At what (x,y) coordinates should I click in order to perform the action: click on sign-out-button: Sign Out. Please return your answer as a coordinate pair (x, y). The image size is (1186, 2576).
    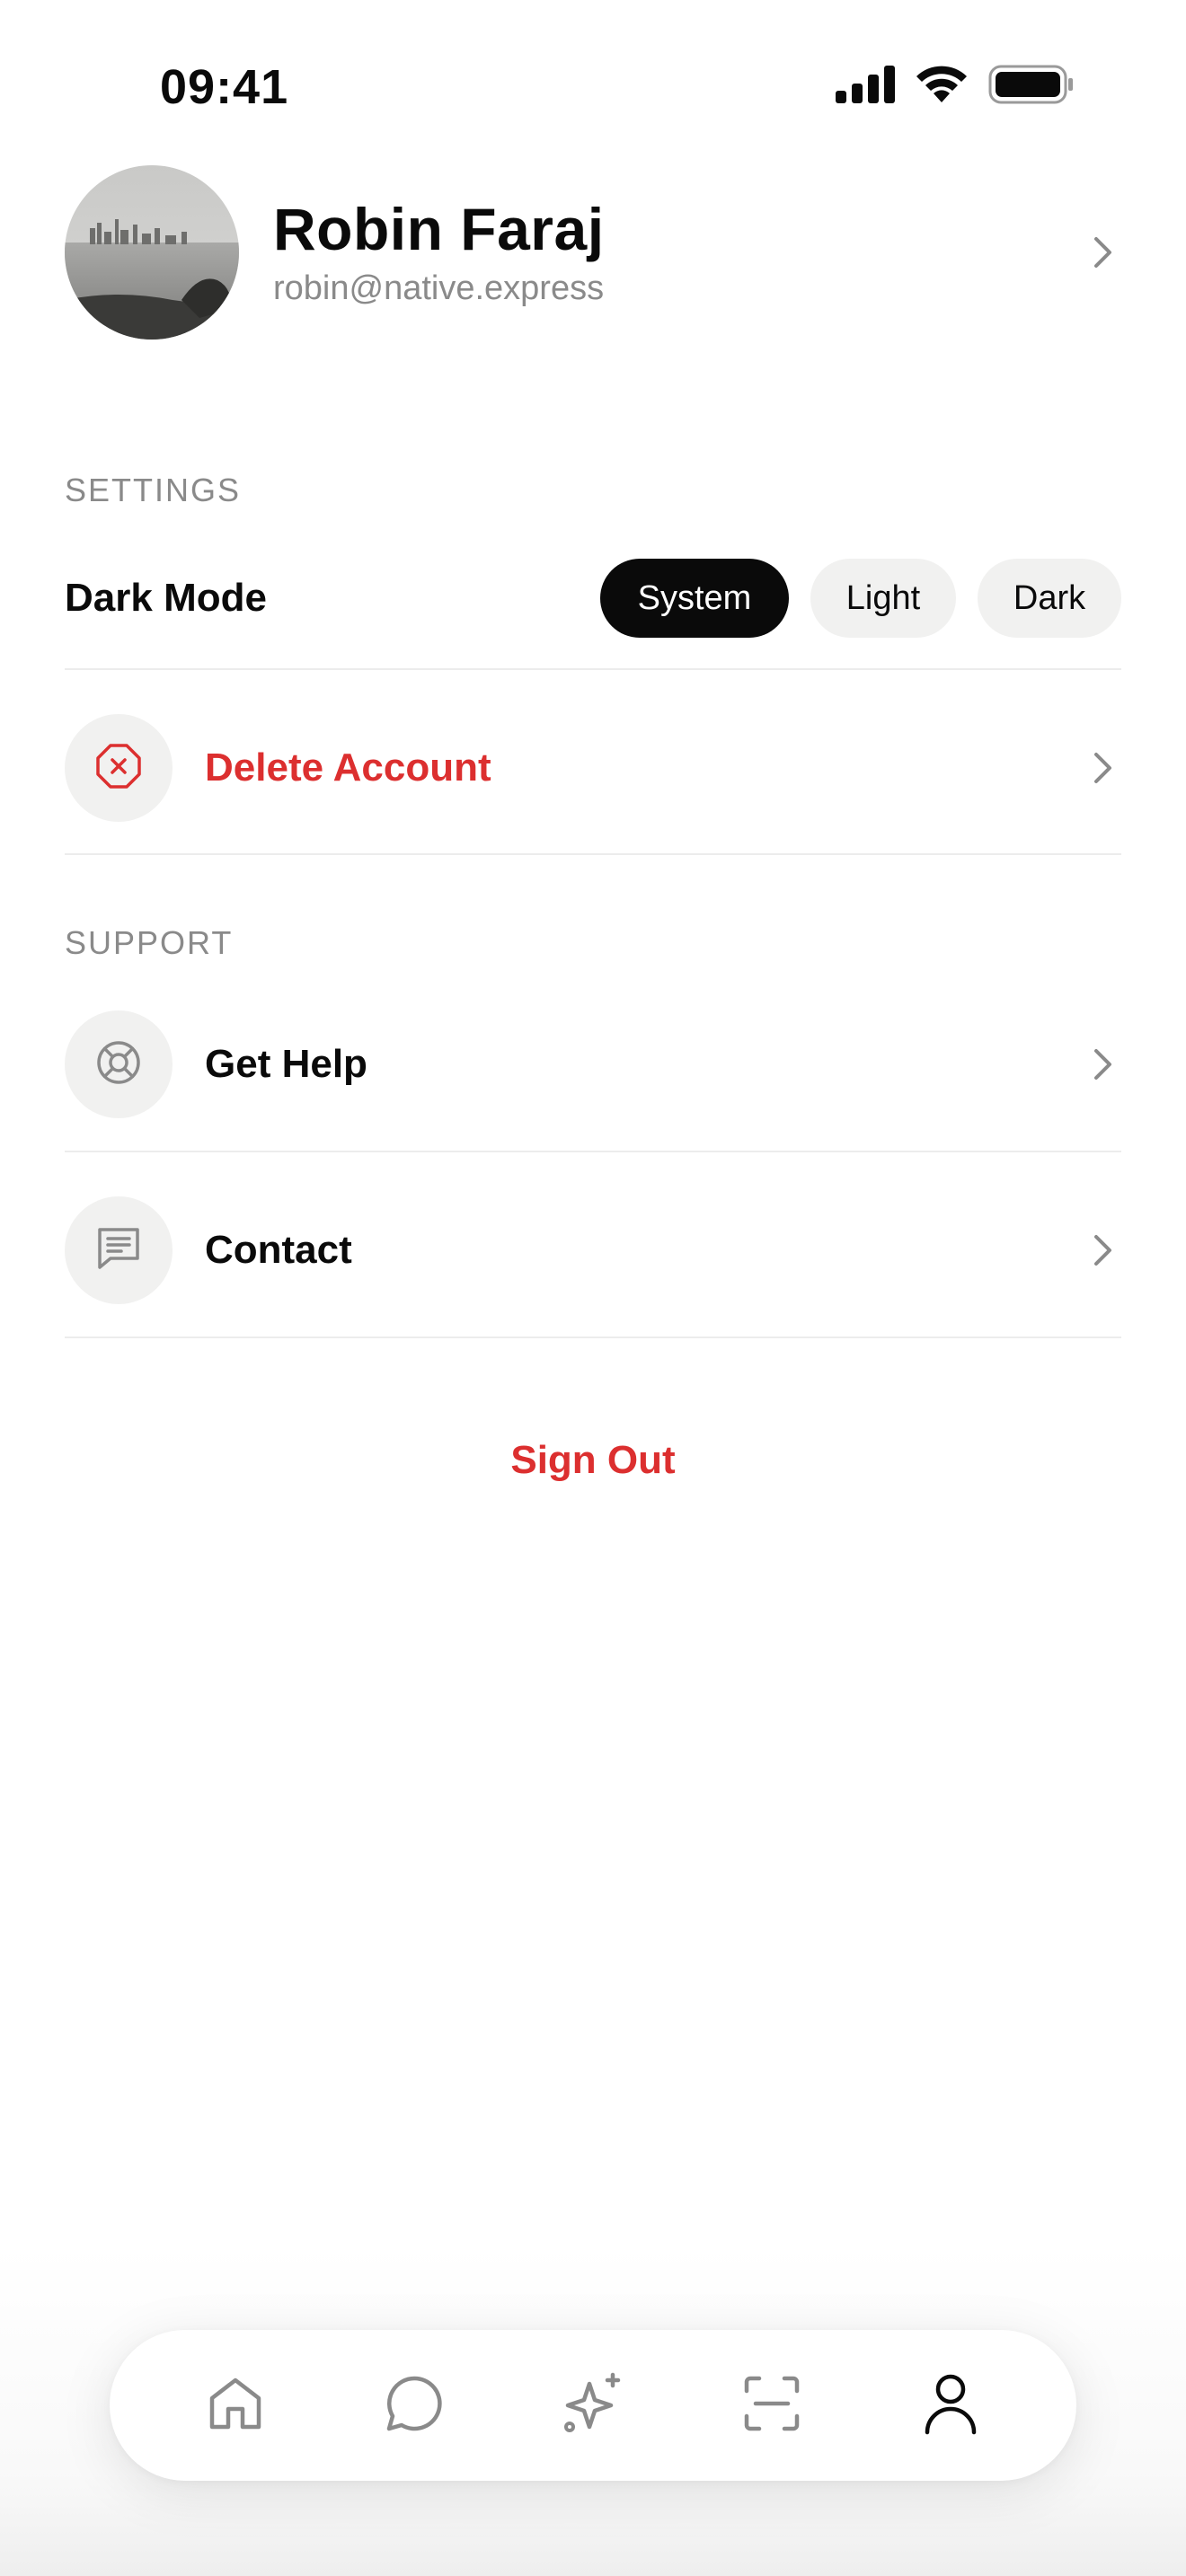
    Looking at the image, I should click on (593, 1460).